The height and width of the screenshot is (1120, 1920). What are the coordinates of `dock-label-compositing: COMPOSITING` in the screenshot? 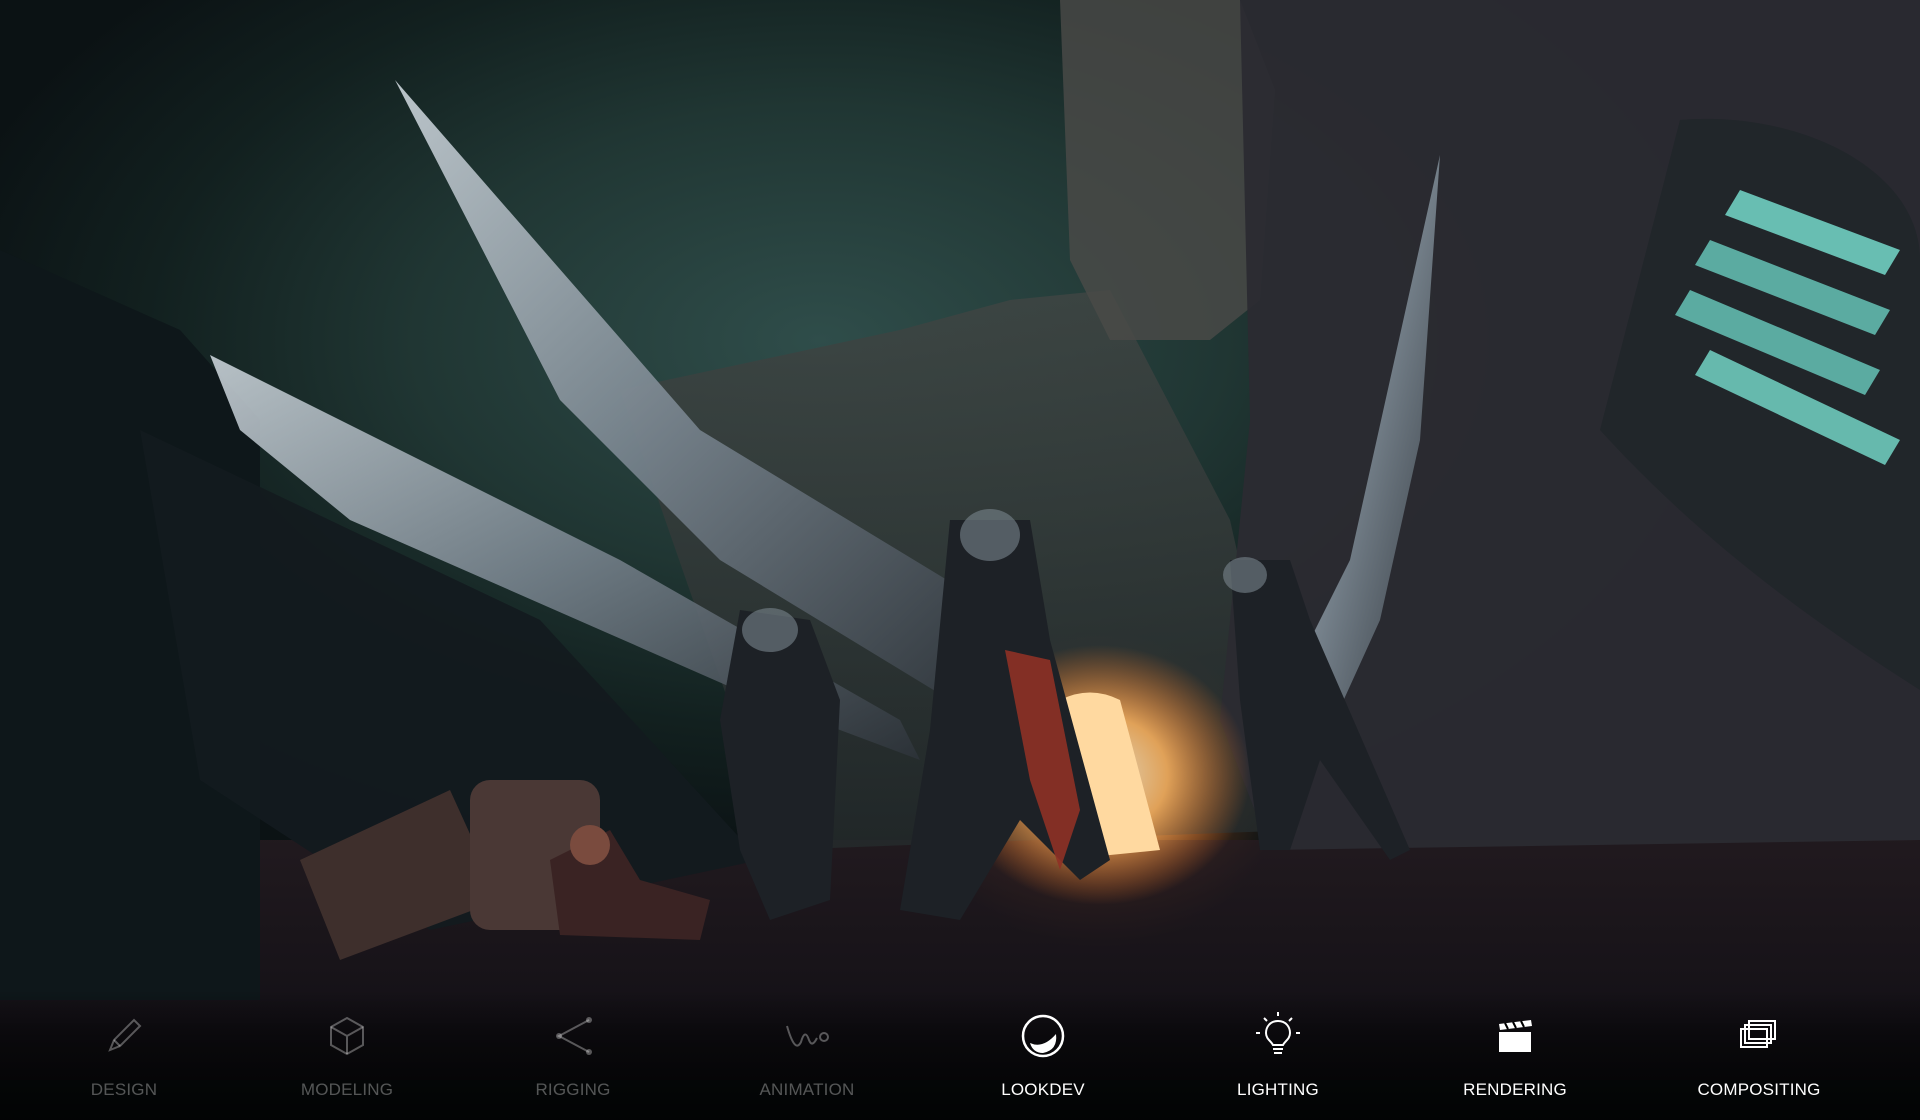 It's located at (1759, 1089).